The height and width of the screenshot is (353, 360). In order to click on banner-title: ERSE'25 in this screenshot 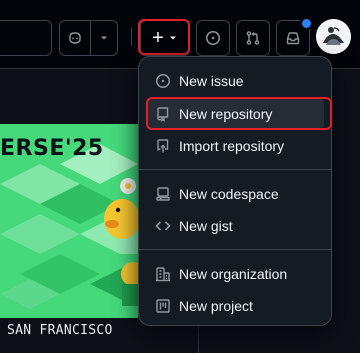, I will do `click(52, 148)`.